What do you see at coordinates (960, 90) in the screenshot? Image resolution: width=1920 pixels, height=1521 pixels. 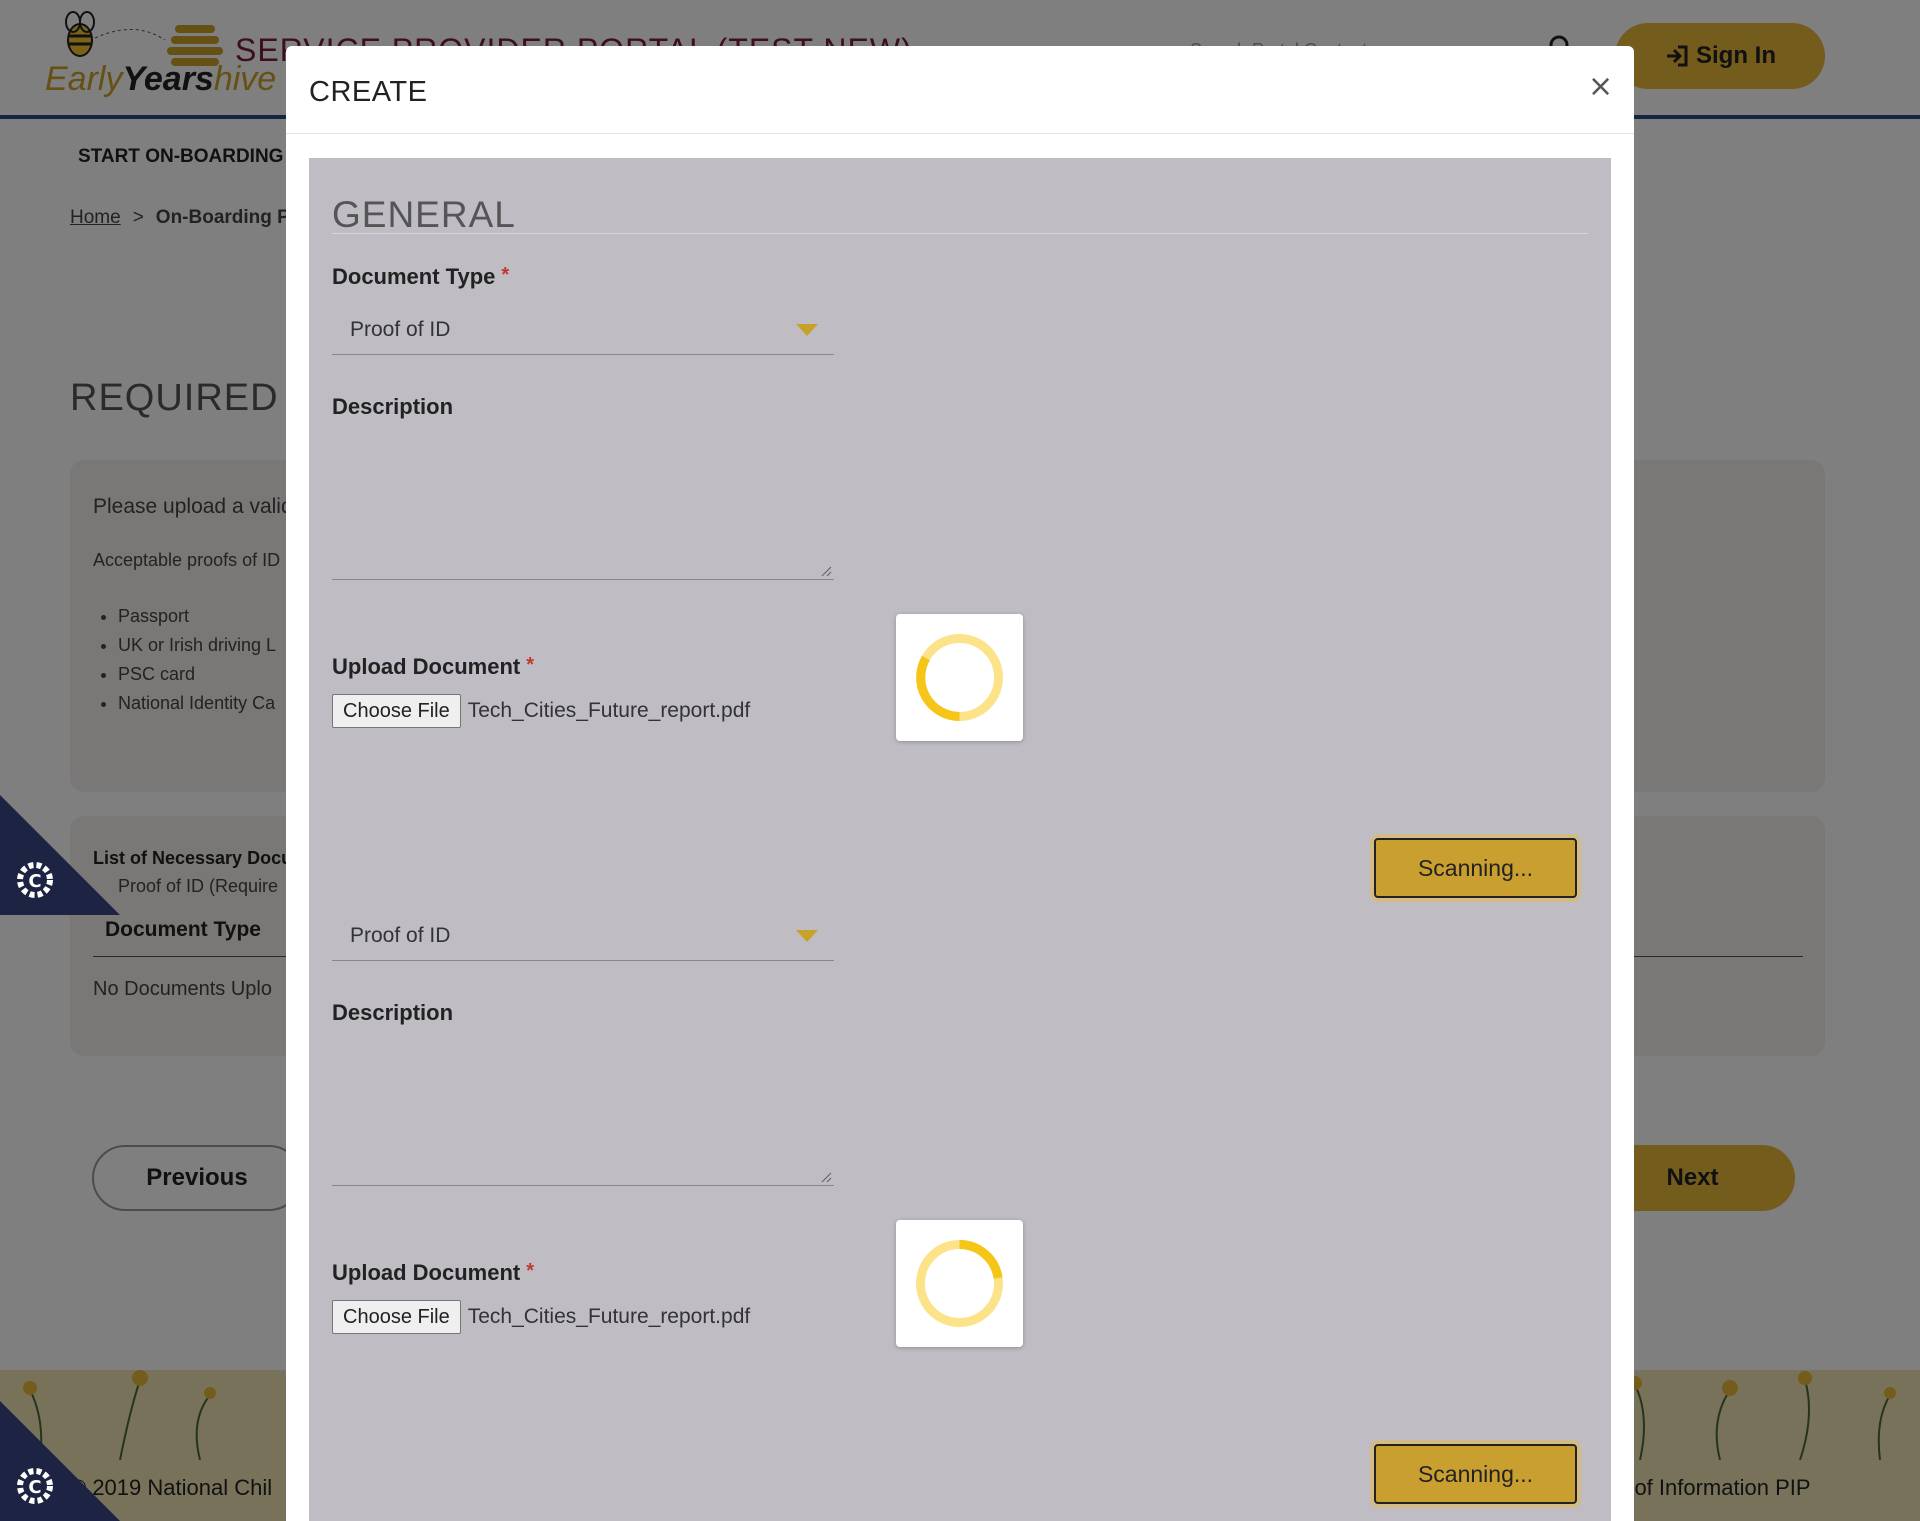 I see `modal-header: CREATE ×` at bounding box center [960, 90].